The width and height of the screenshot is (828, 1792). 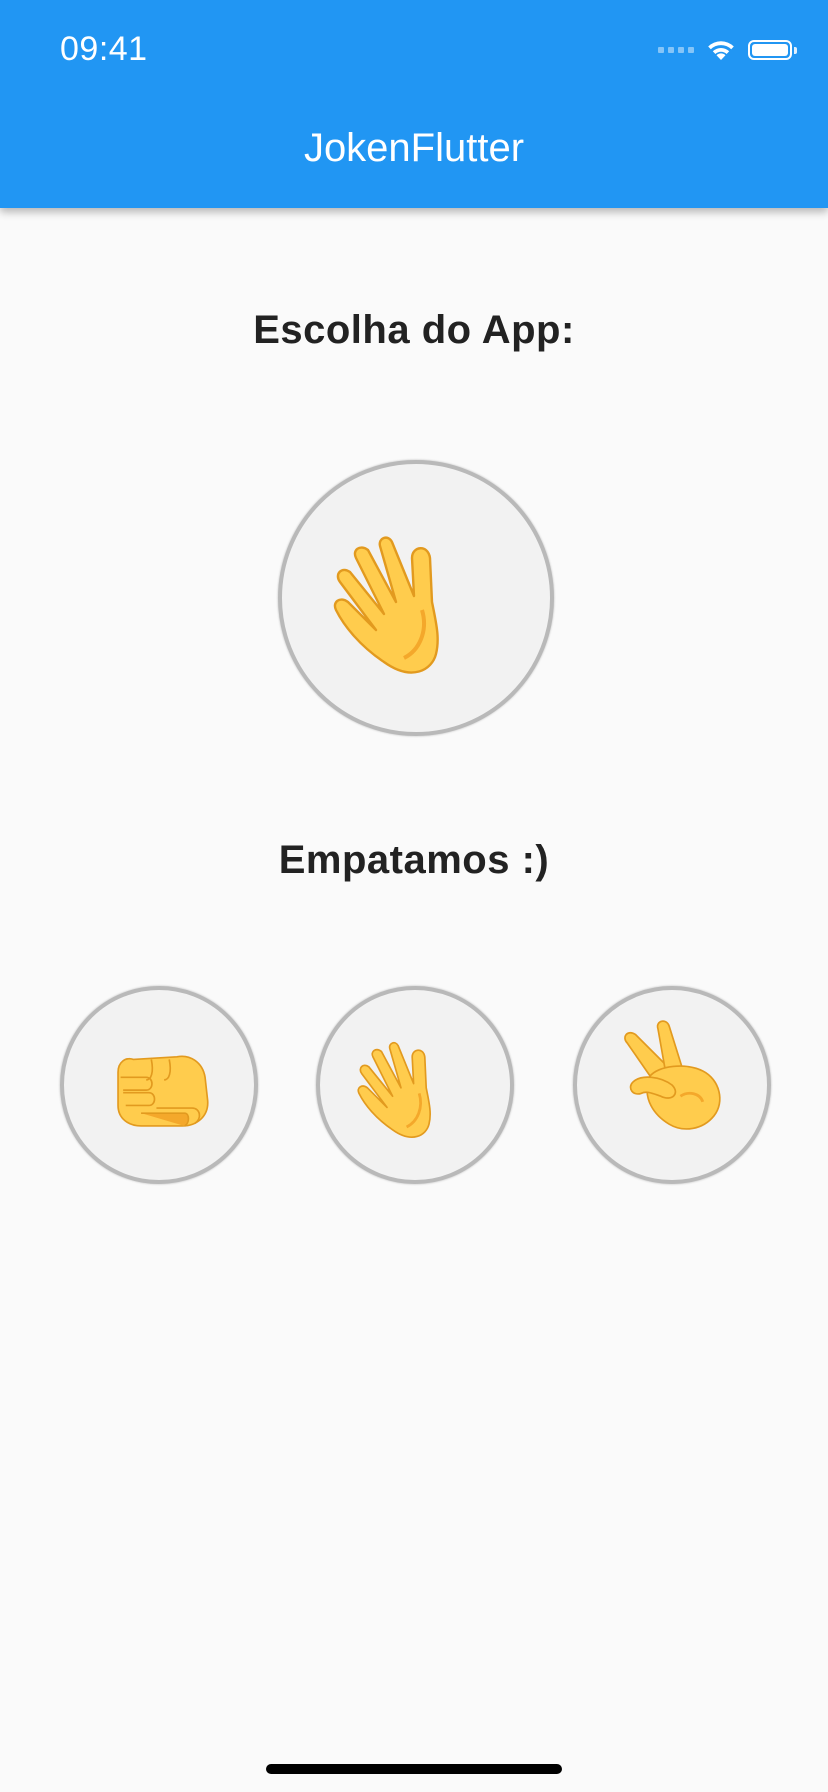 What do you see at coordinates (104, 49) in the screenshot?
I see `status-time: 09:41` at bounding box center [104, 49].